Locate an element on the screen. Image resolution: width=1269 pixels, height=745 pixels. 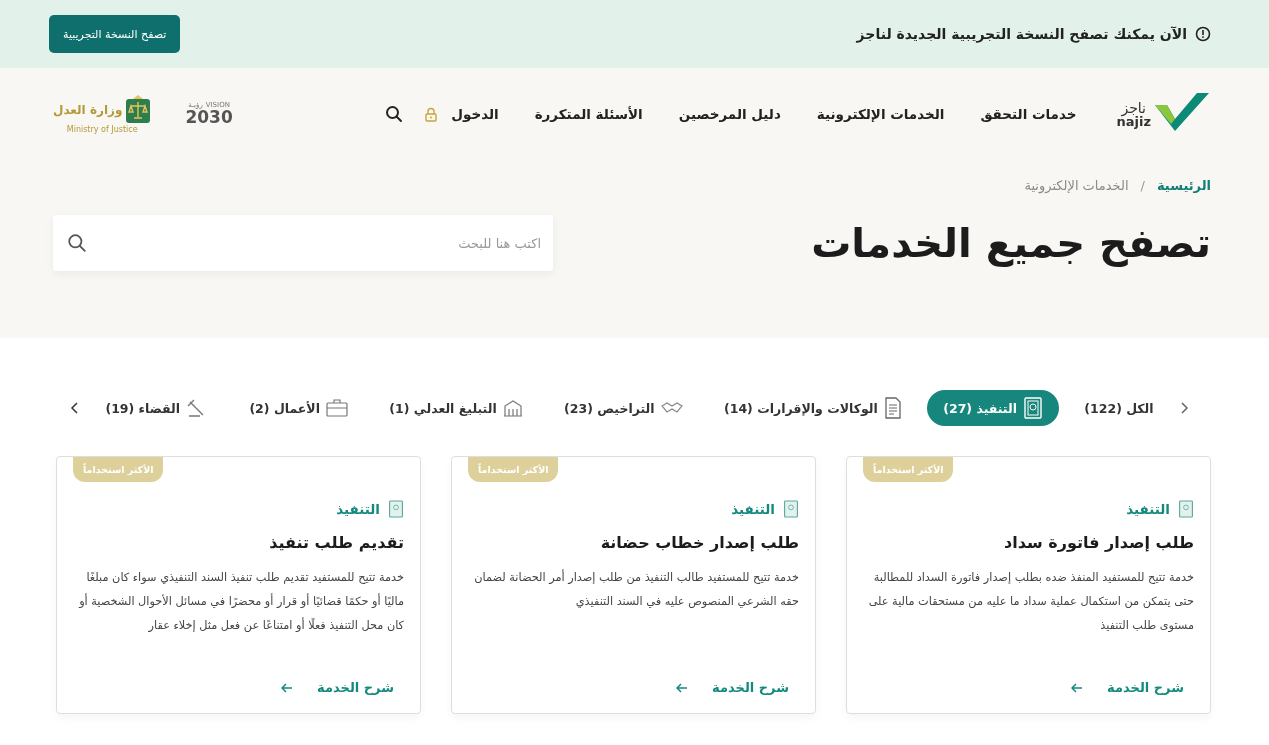
service-title: تقديم طلب تنفيذ is located at coordinates (336, 542).